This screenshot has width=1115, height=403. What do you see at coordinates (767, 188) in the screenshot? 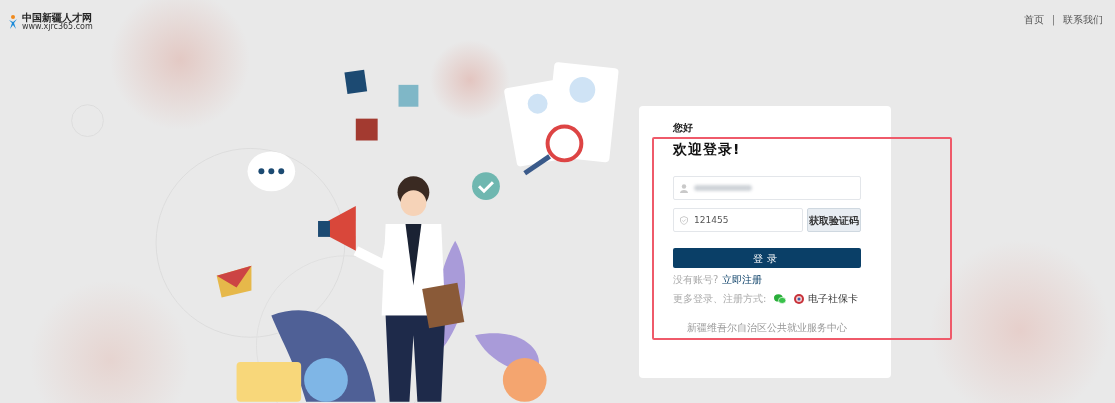
I see `username-field` at bounding box center [767, 188].